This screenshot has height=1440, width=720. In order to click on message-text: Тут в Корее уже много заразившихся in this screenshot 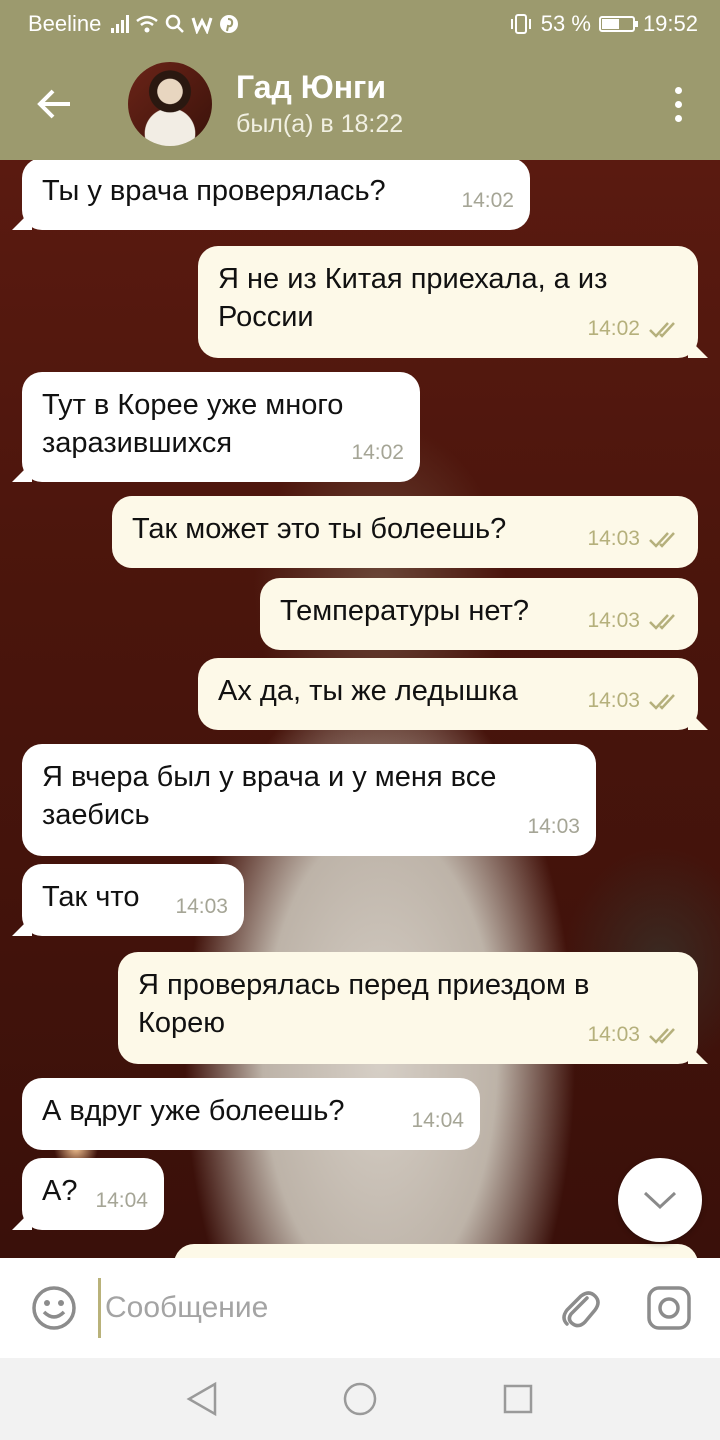, I will do `click(193, 424)`.